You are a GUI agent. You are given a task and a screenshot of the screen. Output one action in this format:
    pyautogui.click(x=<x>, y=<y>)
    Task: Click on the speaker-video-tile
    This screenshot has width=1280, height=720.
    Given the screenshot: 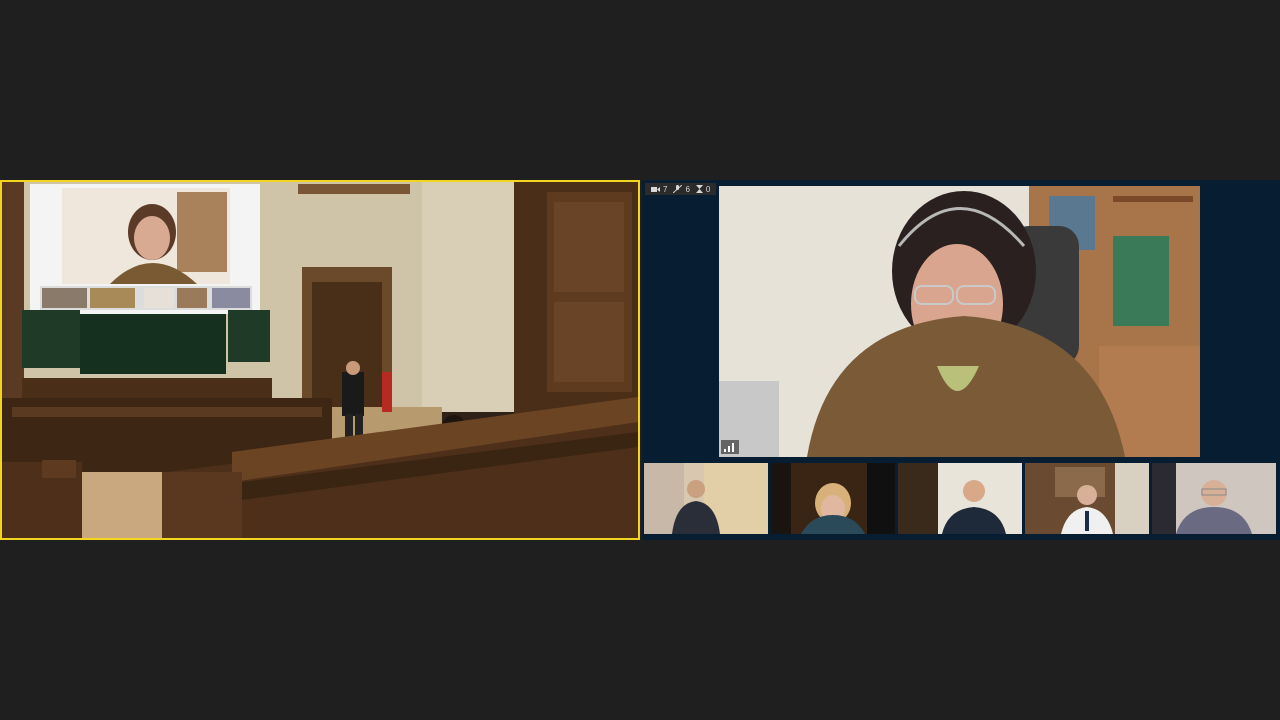 What is the action you would take?
    pyautogui.click(x=959, y=321)
    